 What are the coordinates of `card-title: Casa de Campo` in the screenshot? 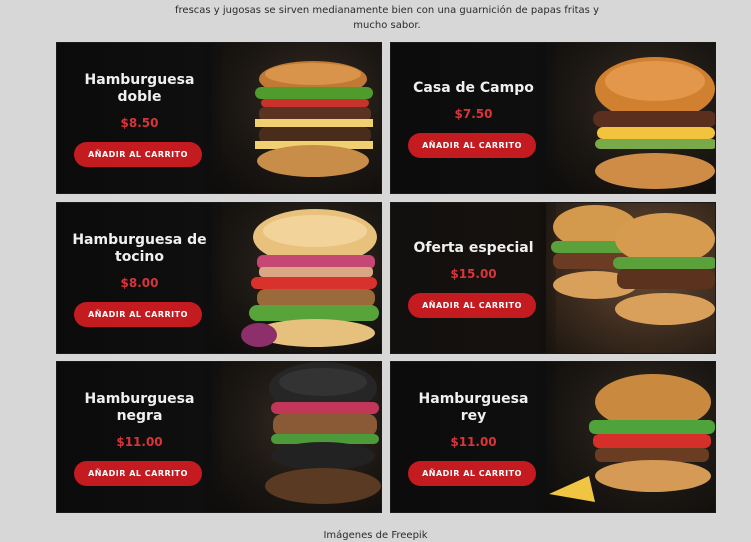 It's located at (473, 88).